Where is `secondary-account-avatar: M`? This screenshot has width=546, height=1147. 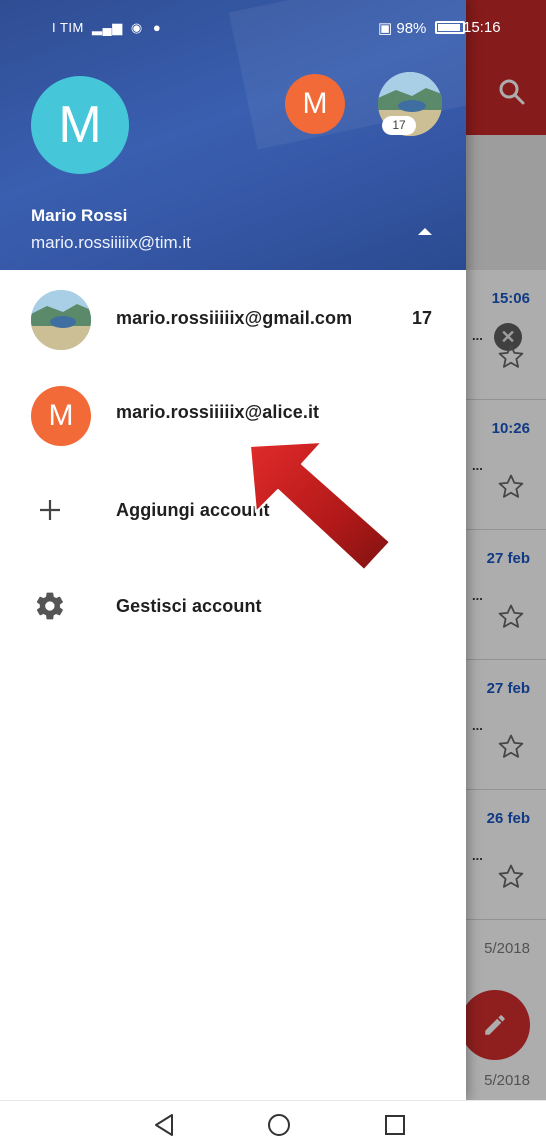 secondary-account-avatar: M is located at coordinates (315, 104).